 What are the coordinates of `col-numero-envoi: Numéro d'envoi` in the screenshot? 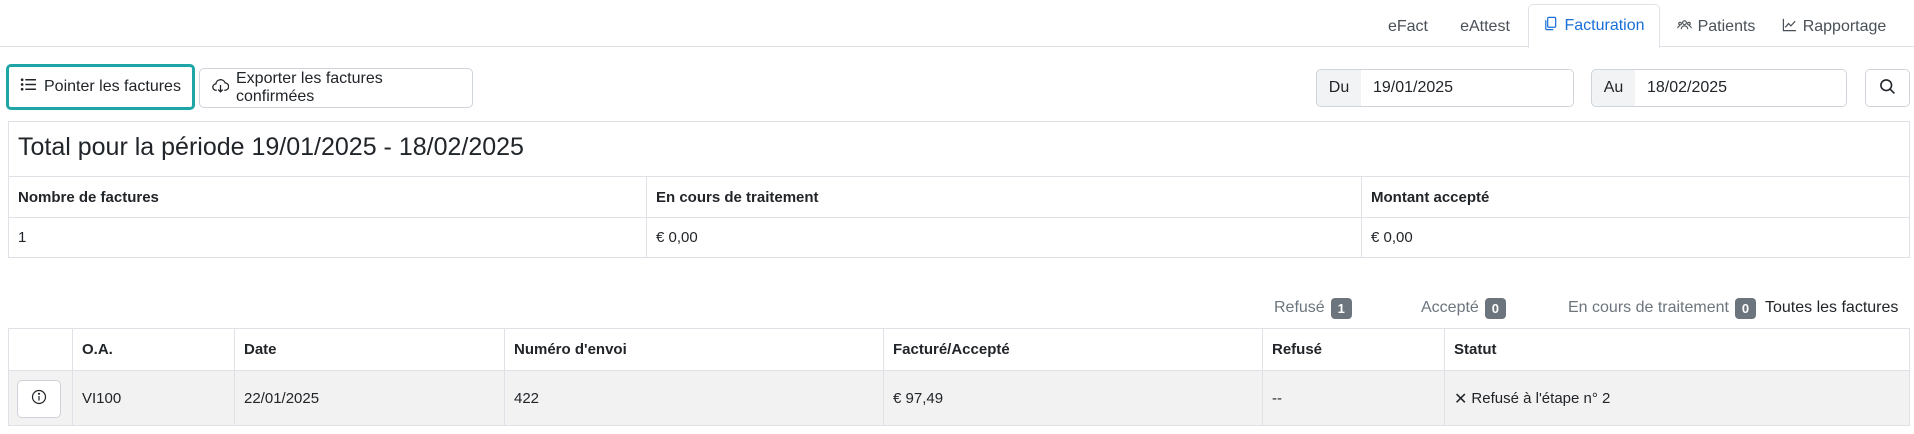 It's located at (570, 349).